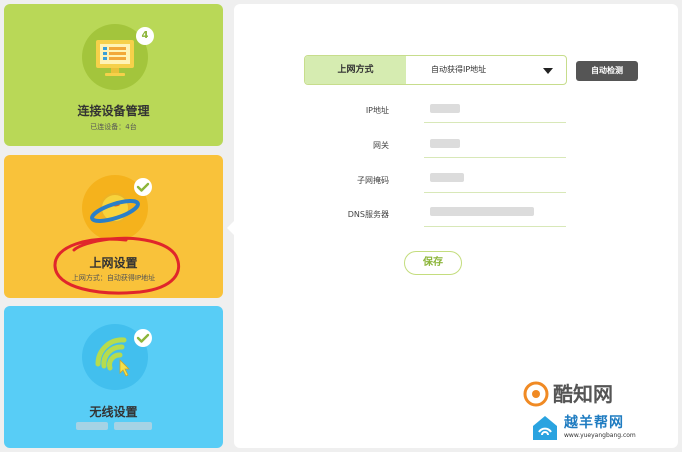 This screenshot has width=682, height=452. I want to click on kuzhi-watermark: 酷知网, so click(593, 393).